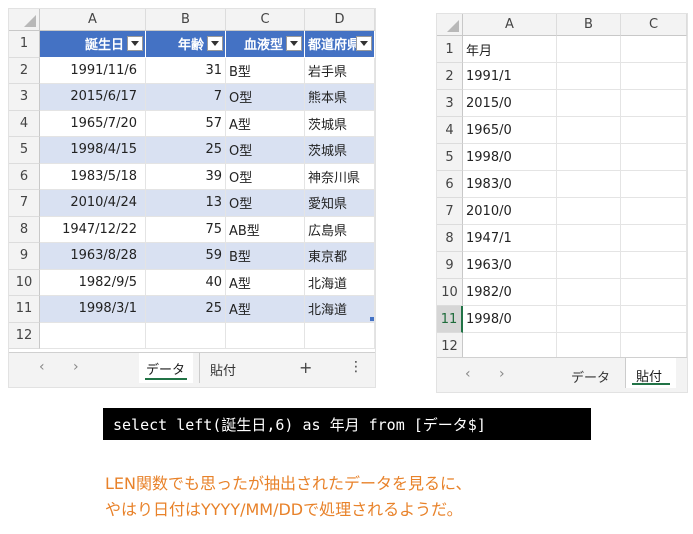 This screenshot has height=534, width=693. What do you see at coordinates (93, 176) in the screenshot?
I see `table-cell: 1983/5/18` at bounding box center [93, 176].